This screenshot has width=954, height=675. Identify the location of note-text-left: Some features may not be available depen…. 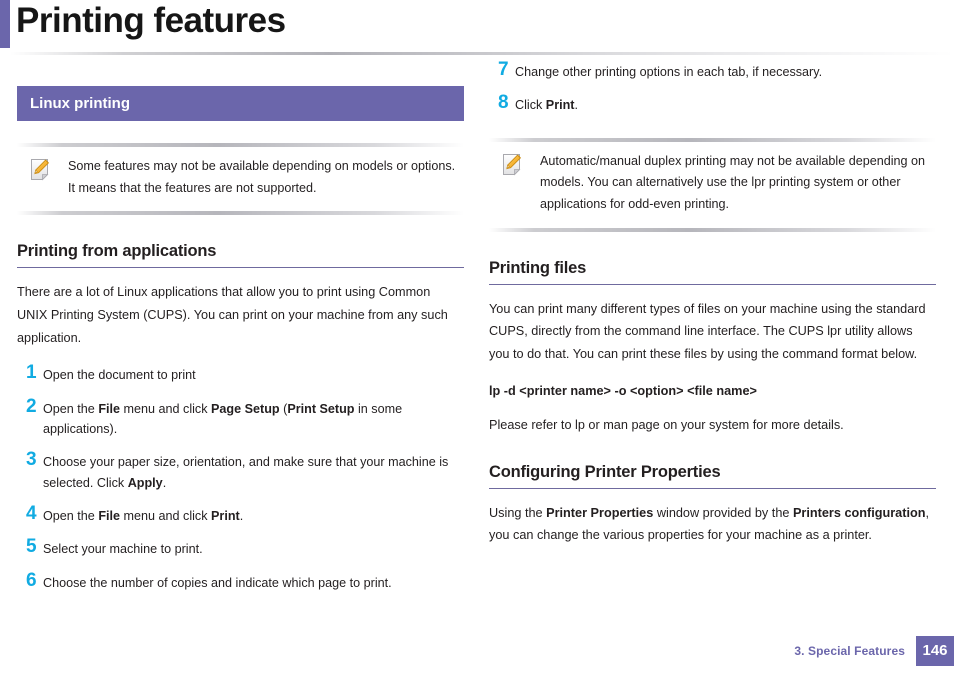
(262, 177).